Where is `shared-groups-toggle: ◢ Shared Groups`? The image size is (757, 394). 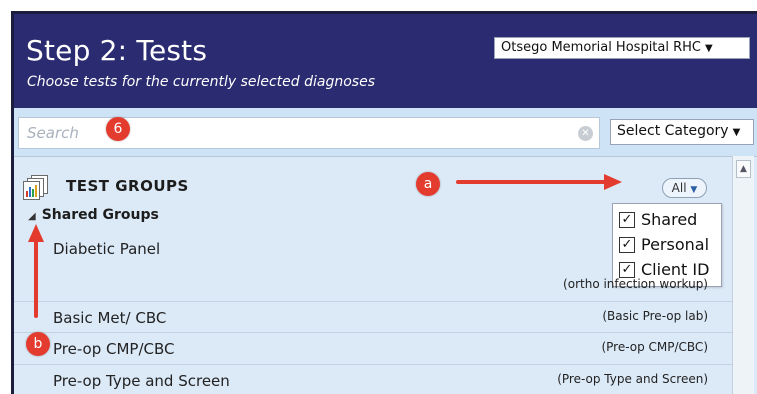
shared-groups-toggle: ◢ Shared Groups is located at coordinates (93, 215).